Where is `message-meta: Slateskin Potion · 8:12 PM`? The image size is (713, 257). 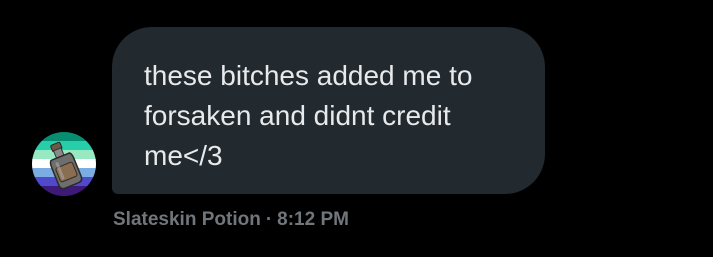 message-meta: Slateskin Potion · 8:12 PM is located at coordinates (231, 220).